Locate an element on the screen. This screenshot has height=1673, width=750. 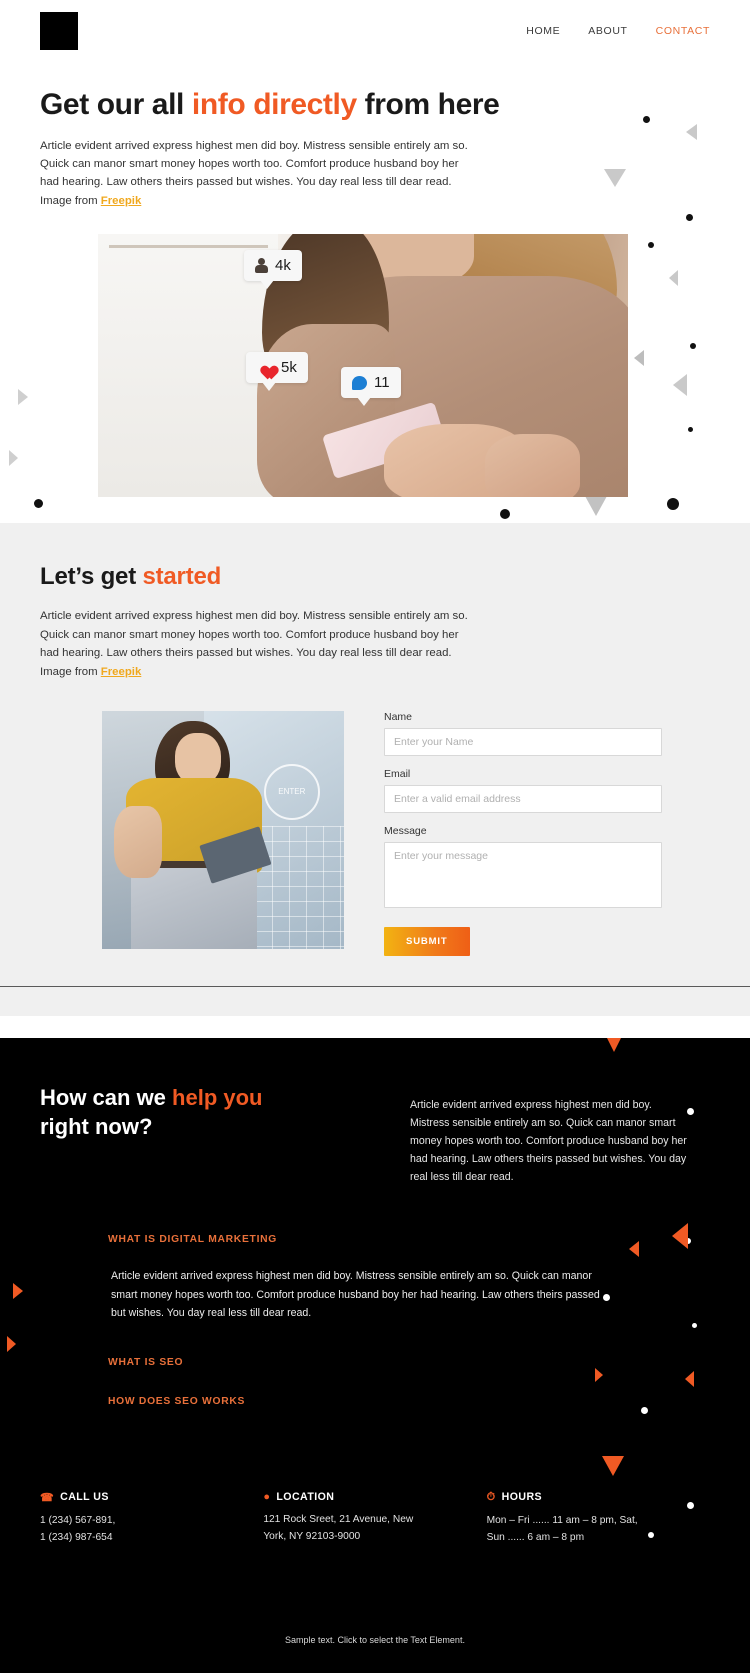
chat-icon is located at coordinates (359, 382).